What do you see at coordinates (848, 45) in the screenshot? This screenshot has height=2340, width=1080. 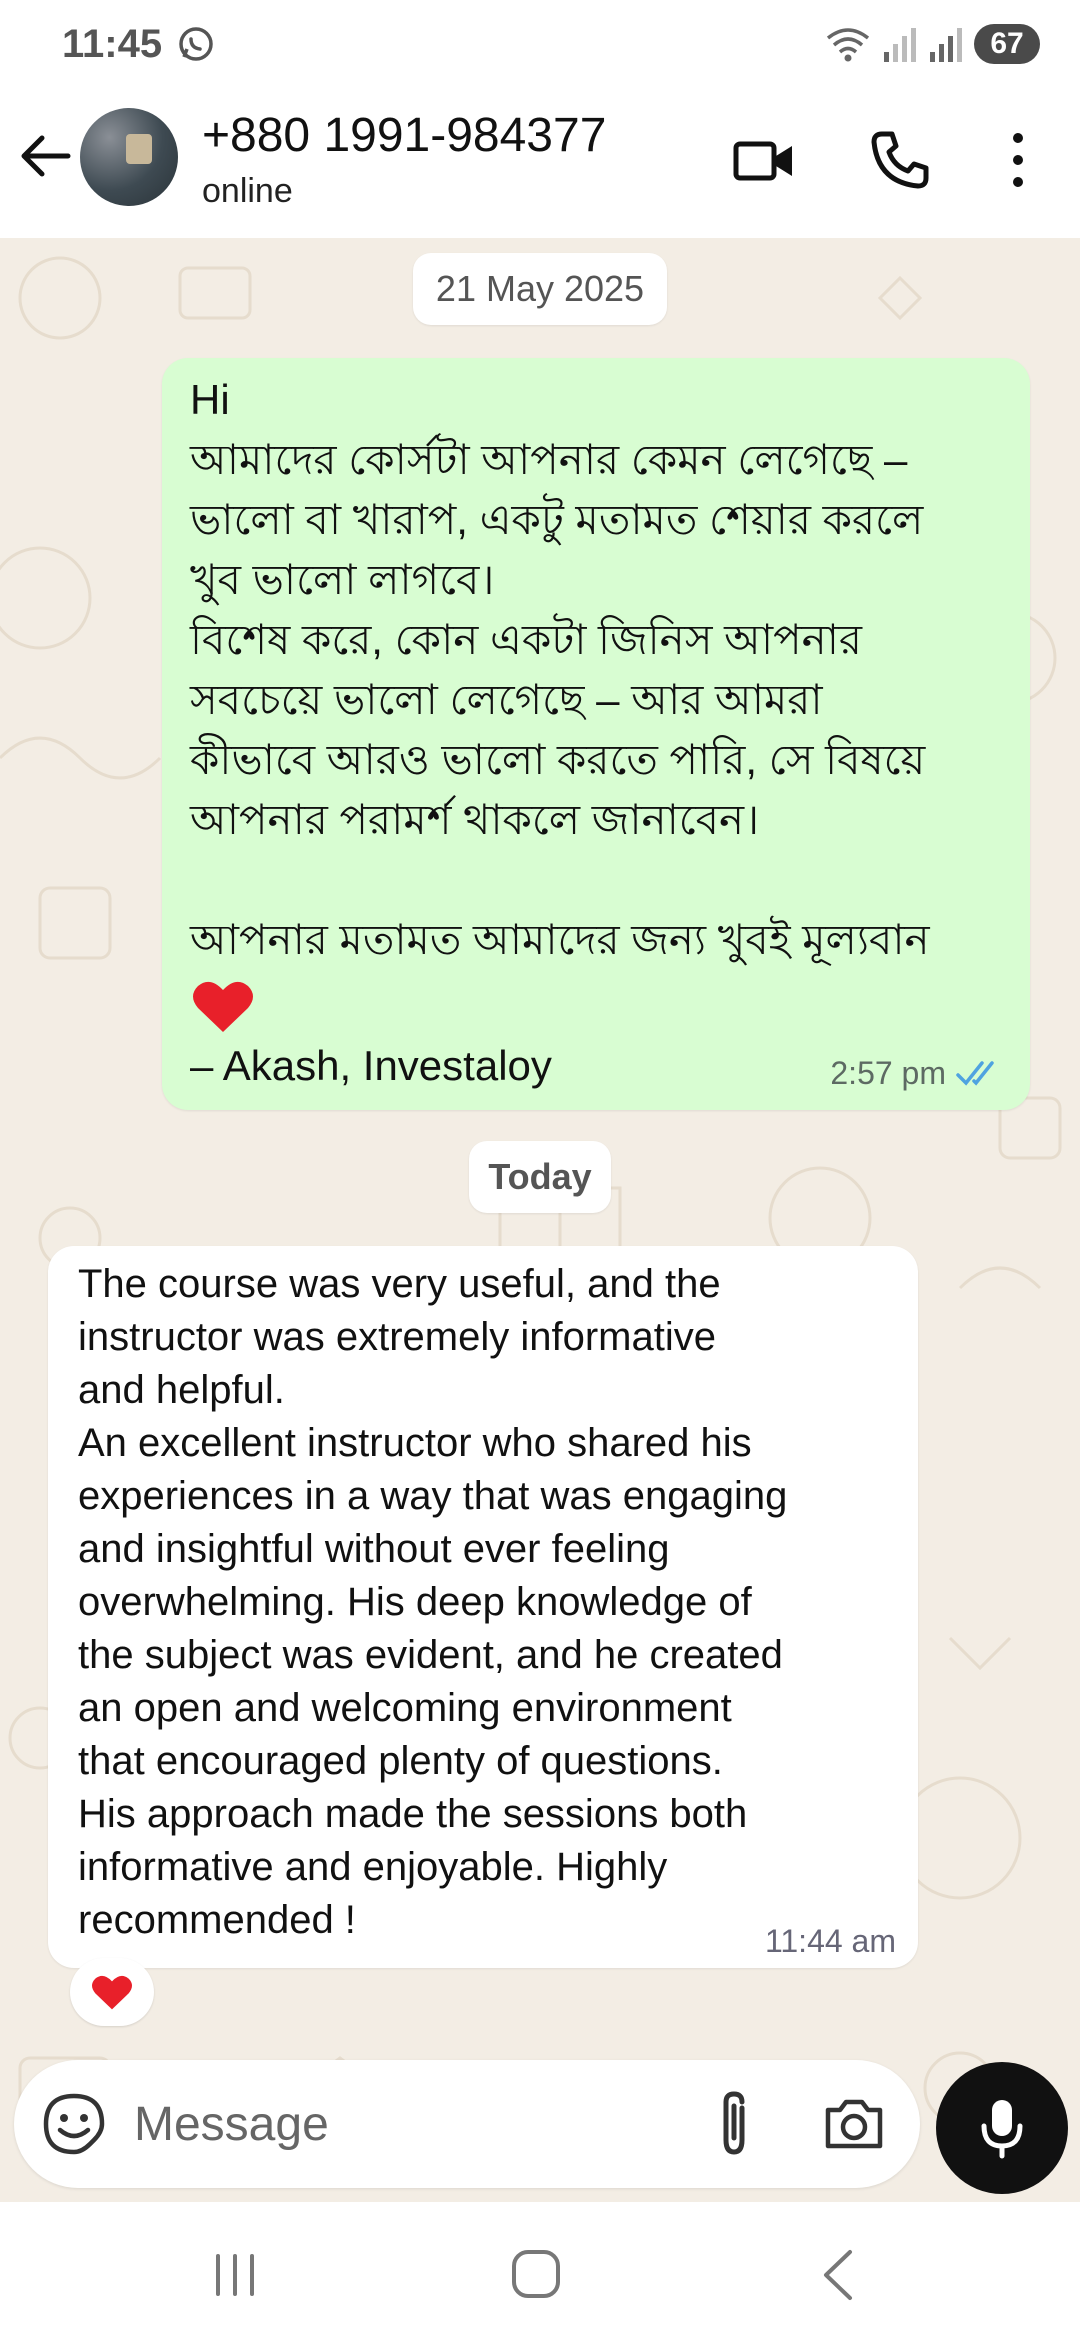 I see `wifi-icon` at bounding box center [848, 45].